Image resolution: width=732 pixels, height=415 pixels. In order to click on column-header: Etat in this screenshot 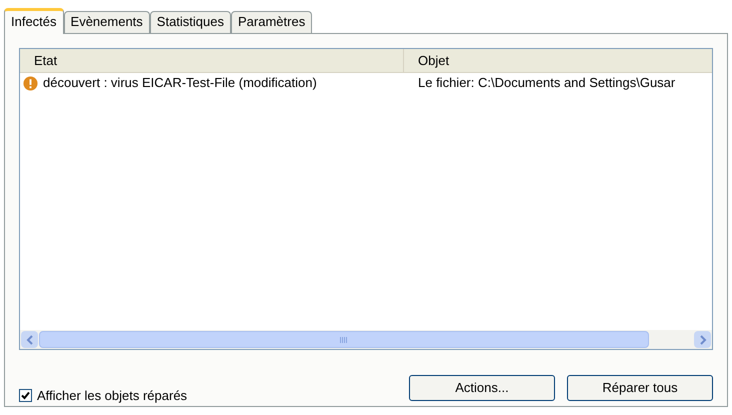, I will do `click(212, 60)`.